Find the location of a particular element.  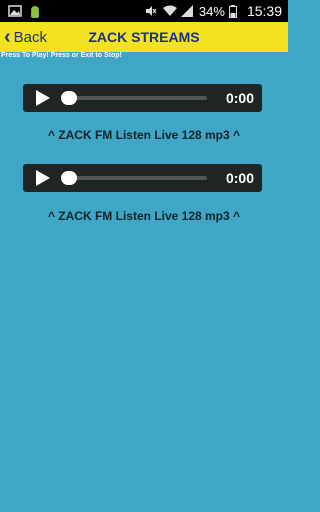

mute-icon is located at coordinates (152, 11).